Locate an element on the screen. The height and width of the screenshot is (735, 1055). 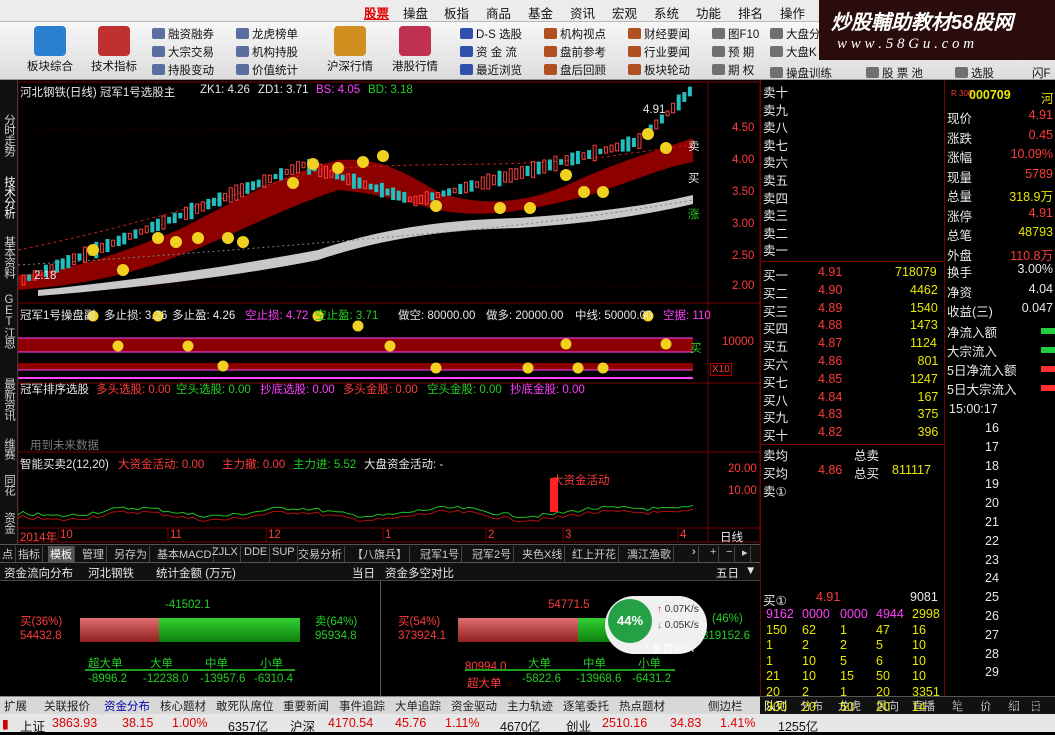
tab-zjlx: ZJLX is located at coordinates (225, 554).